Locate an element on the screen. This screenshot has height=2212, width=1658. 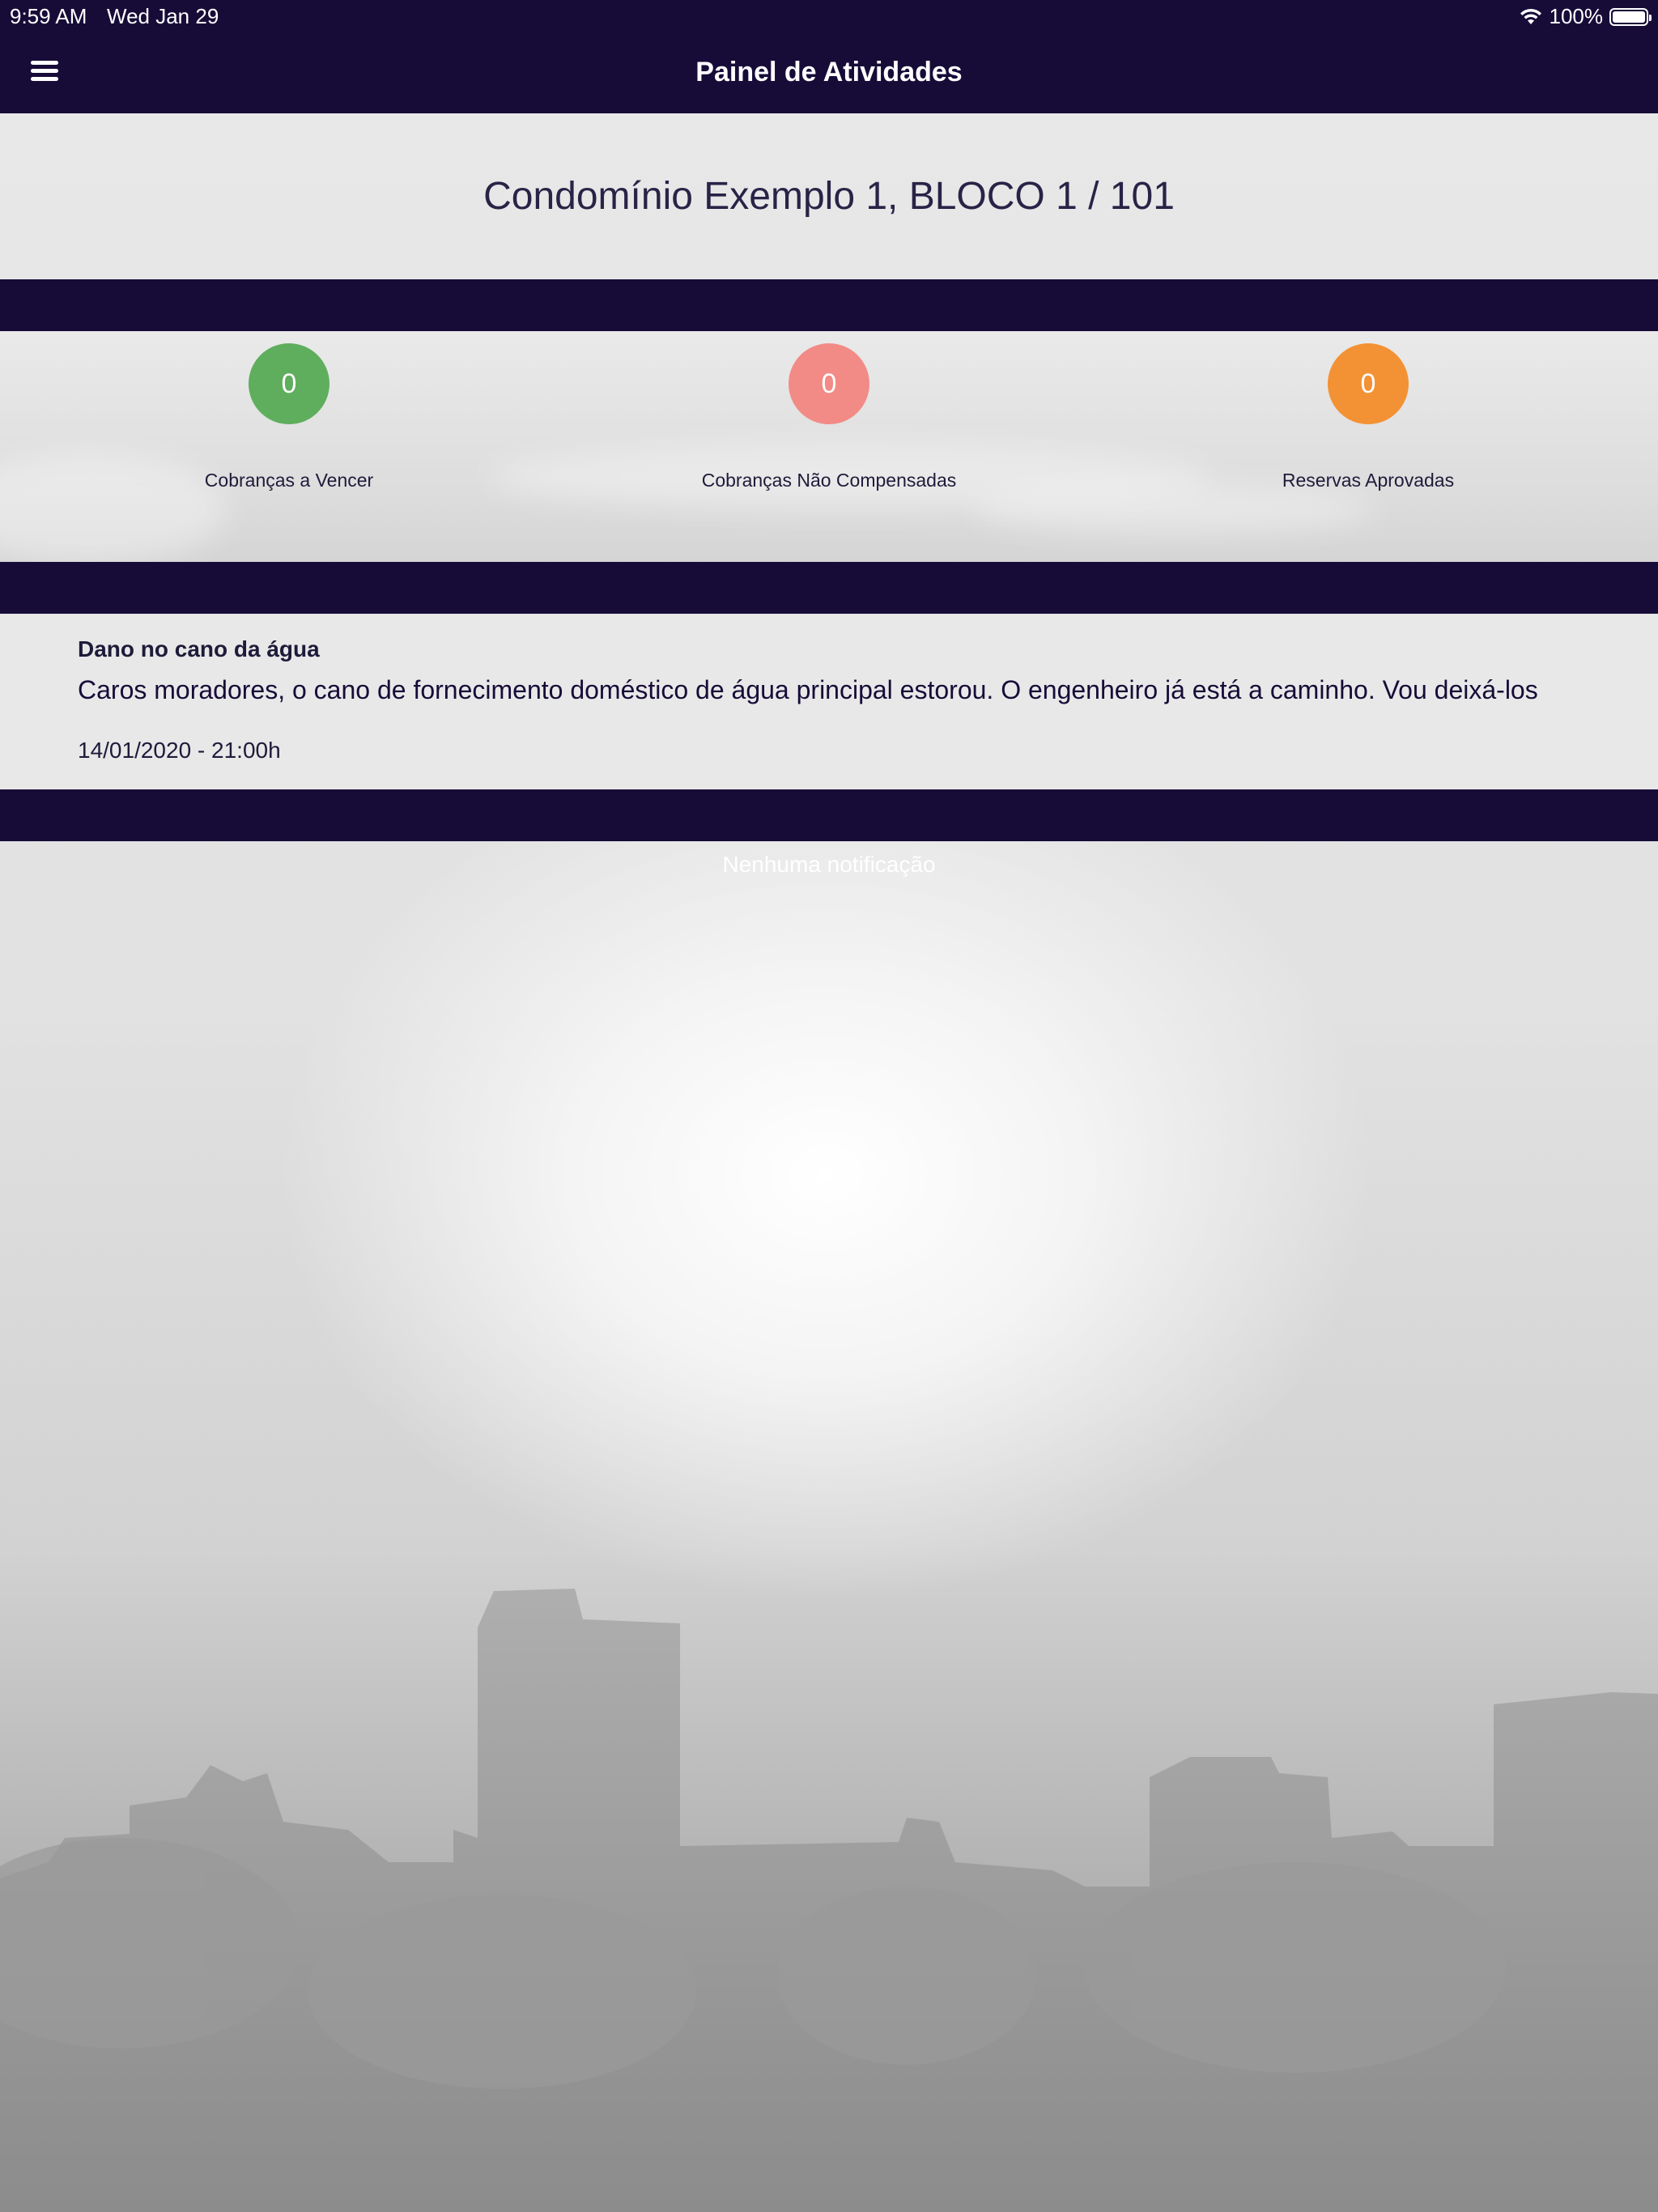
condo-header: Condomínio Exemplo 1, BLOCO 1 / 101 is located at coordinates (829, 196).